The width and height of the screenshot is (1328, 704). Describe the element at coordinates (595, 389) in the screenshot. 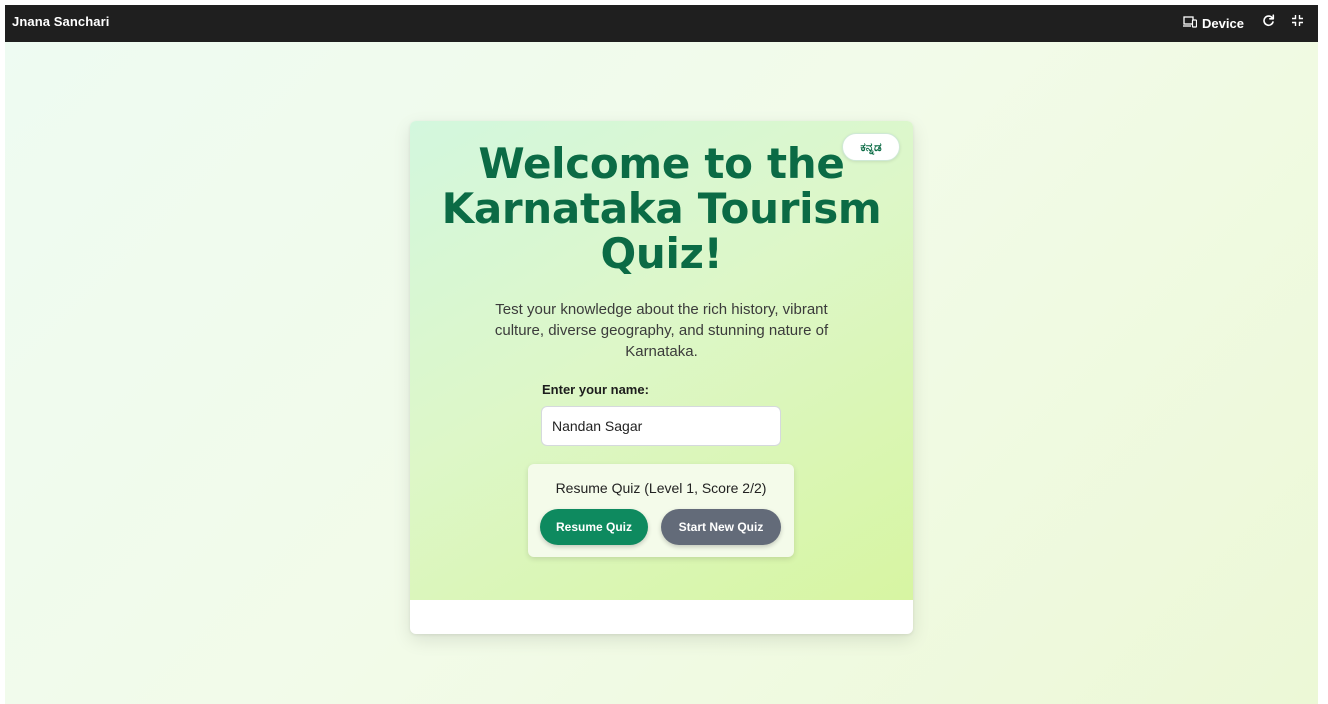

I see `name-label: Enter your name:` at that location.